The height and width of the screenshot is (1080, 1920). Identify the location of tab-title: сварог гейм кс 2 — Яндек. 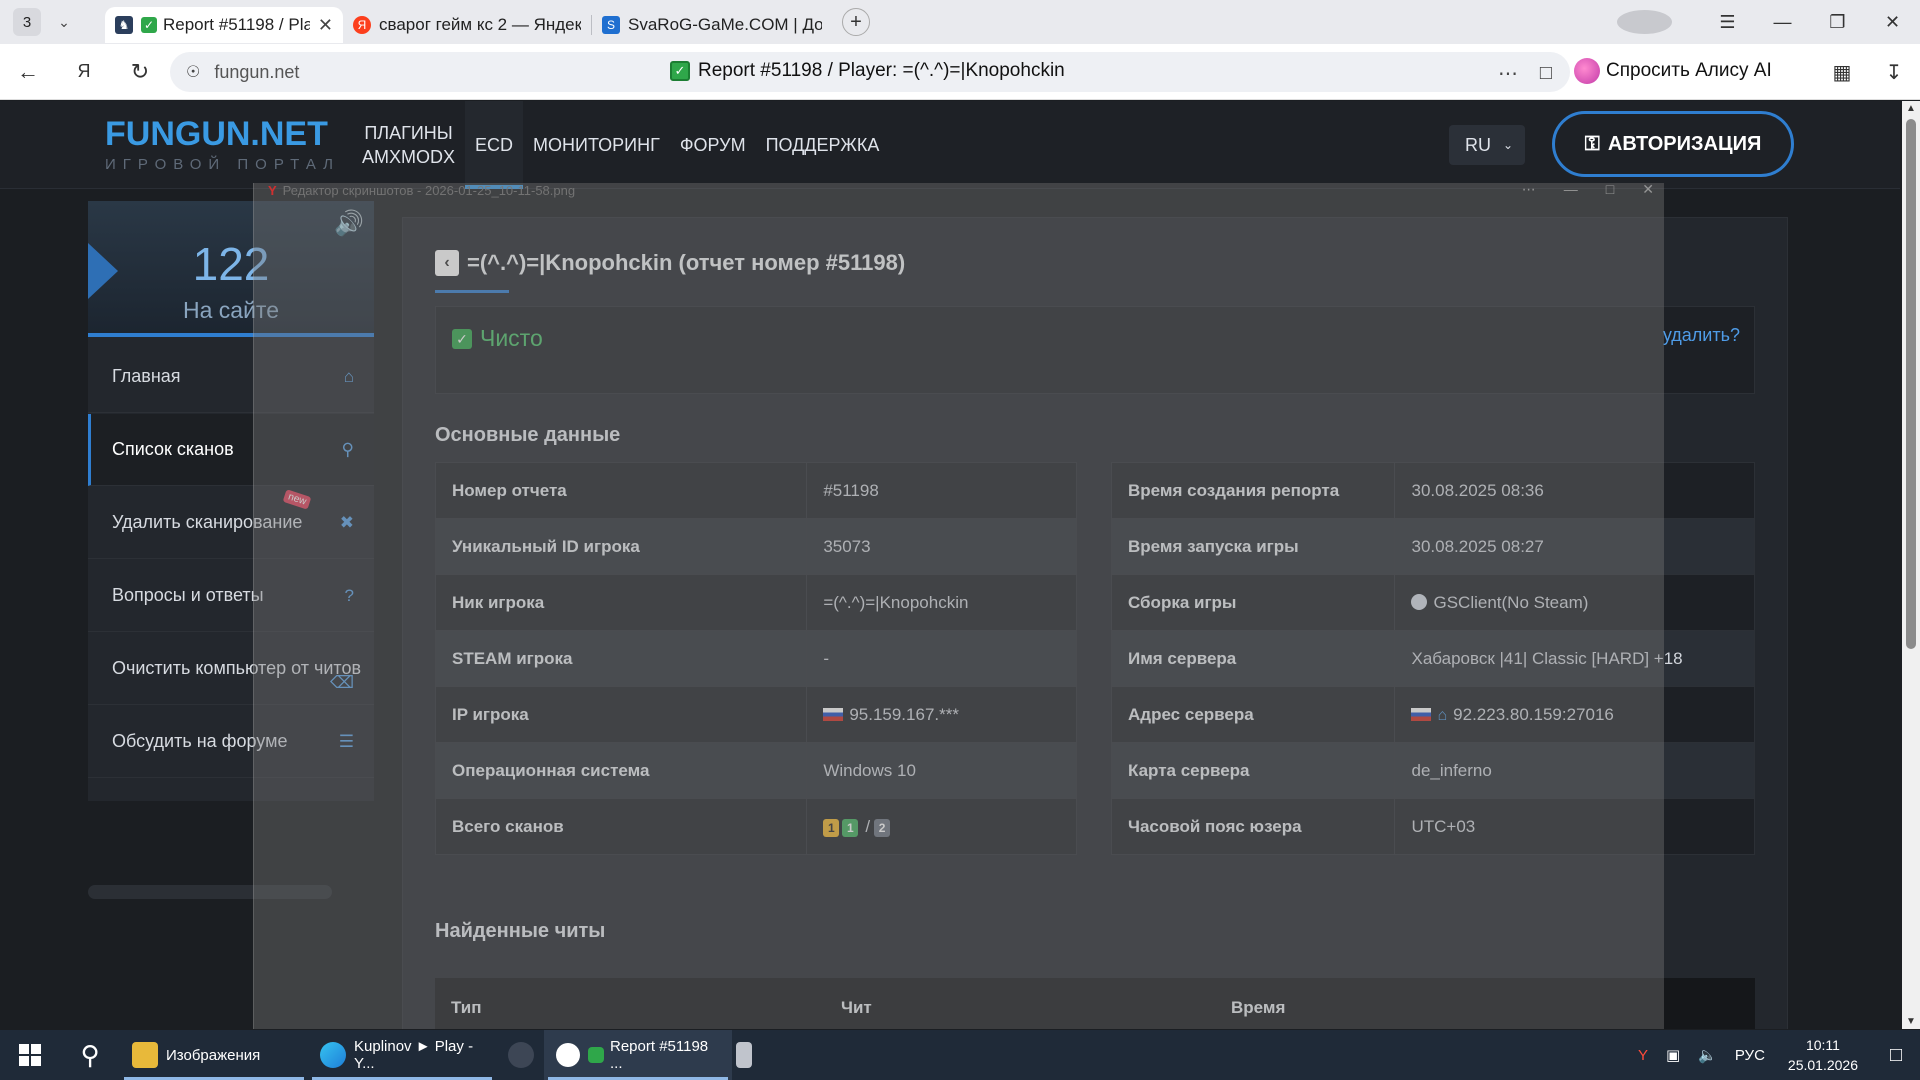
(480, 24).